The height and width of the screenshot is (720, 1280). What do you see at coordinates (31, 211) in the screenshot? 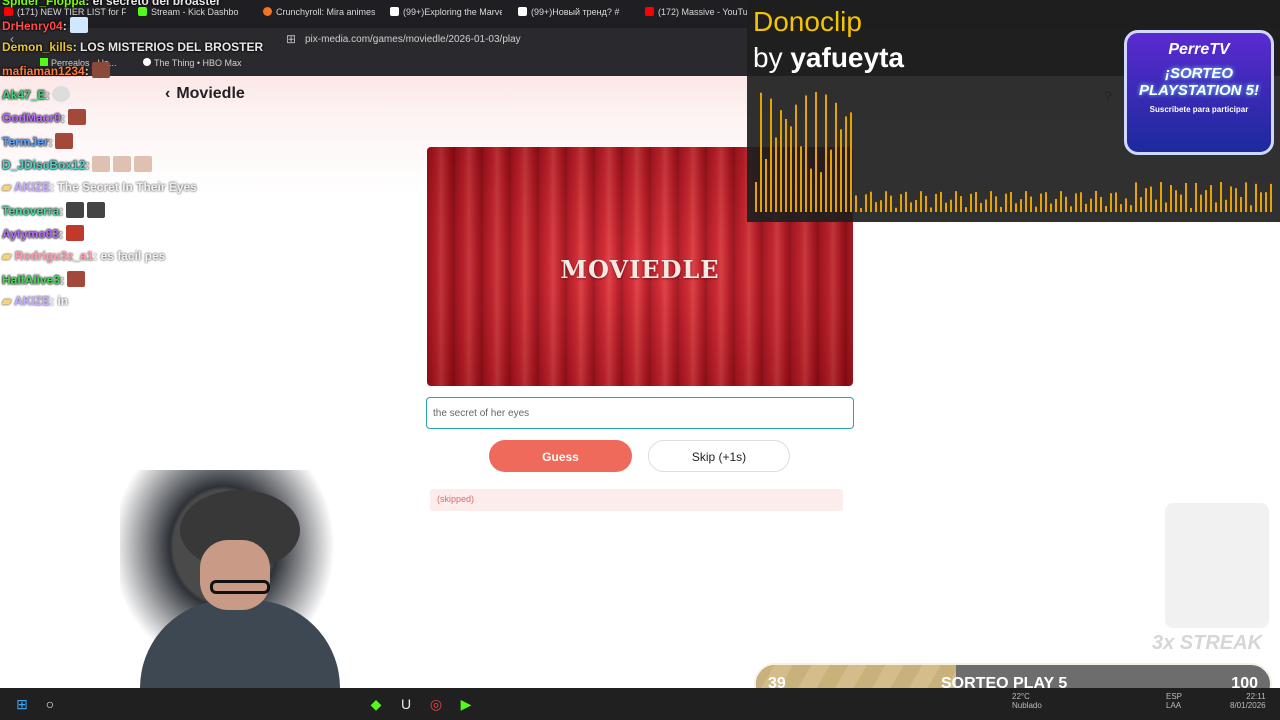
I see `chat-username: Tenoverra` at bounding box center [31, 211].